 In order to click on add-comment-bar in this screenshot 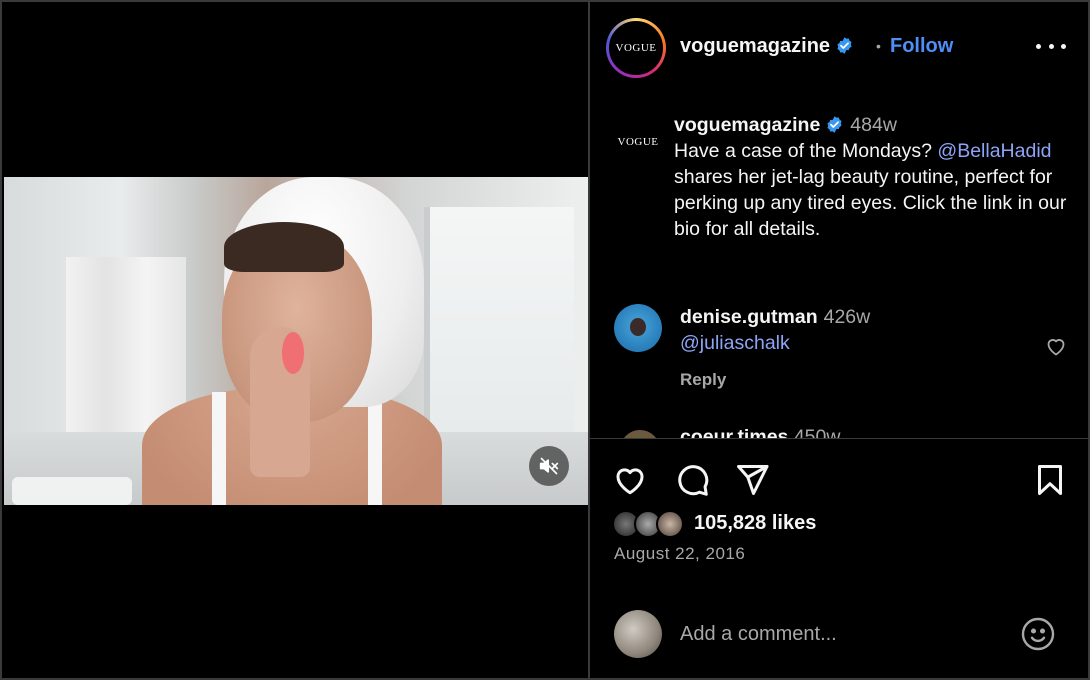, I will do `click(840, 634)`.